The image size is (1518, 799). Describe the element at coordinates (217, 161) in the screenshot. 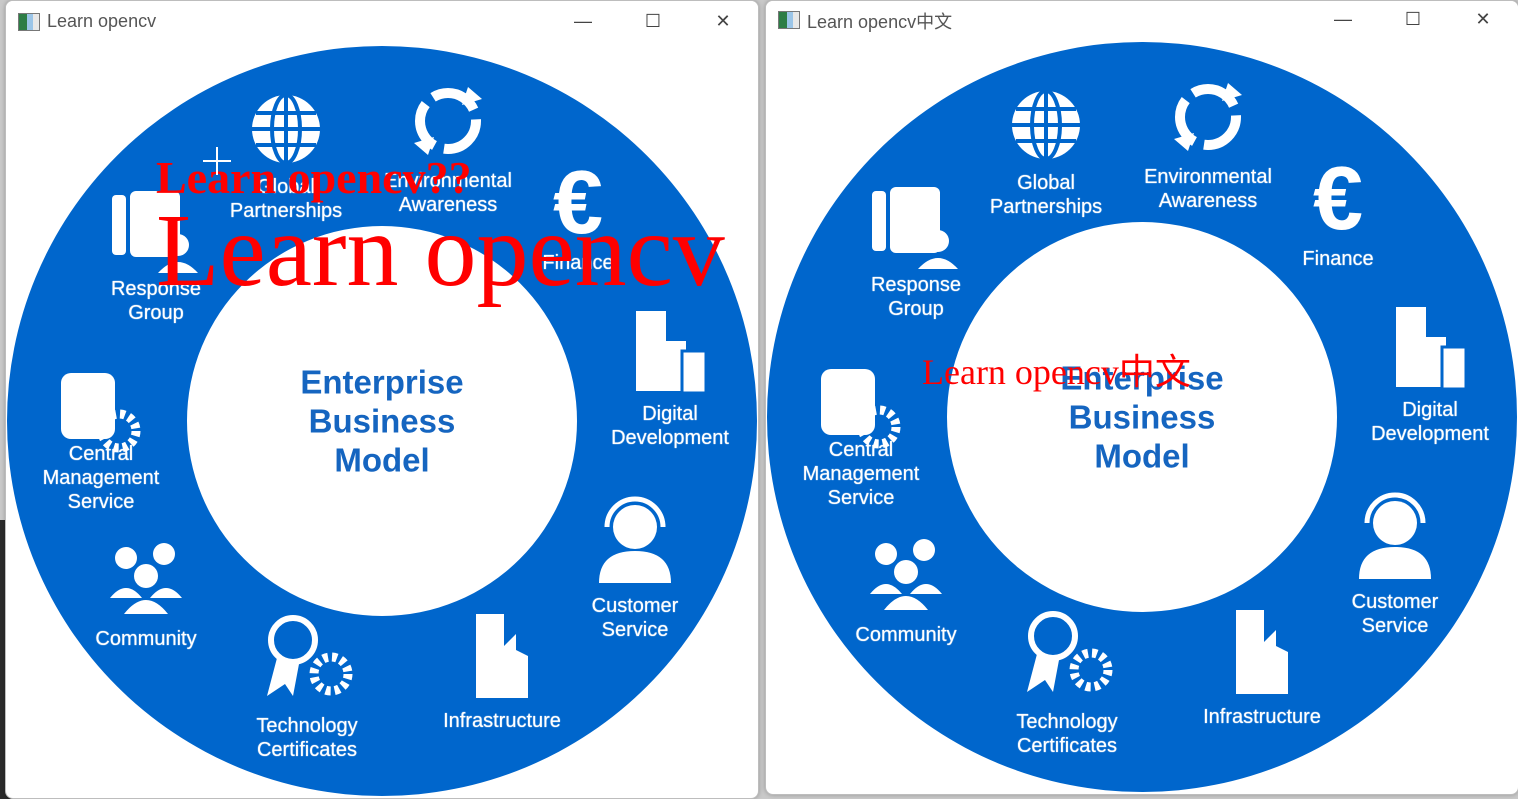

I see `crosshair-cursor` at that location.